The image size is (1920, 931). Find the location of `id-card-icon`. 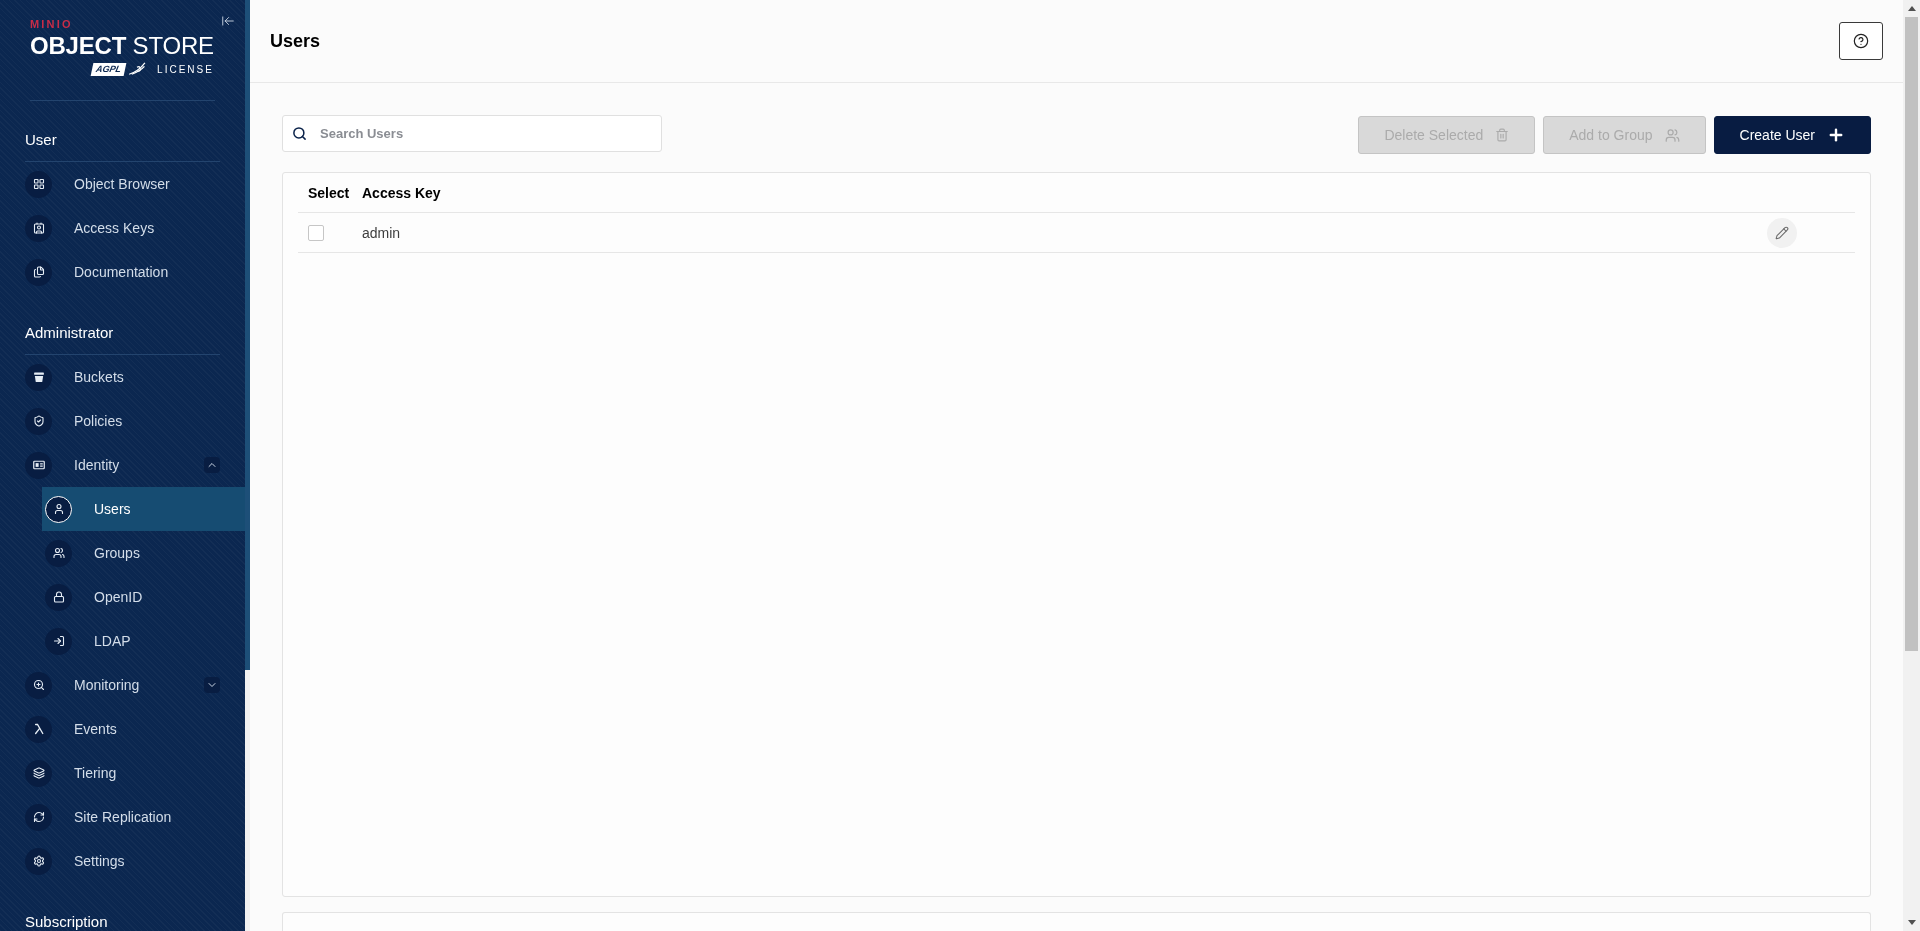

id-card-icon is located at coordinates (38, 465).